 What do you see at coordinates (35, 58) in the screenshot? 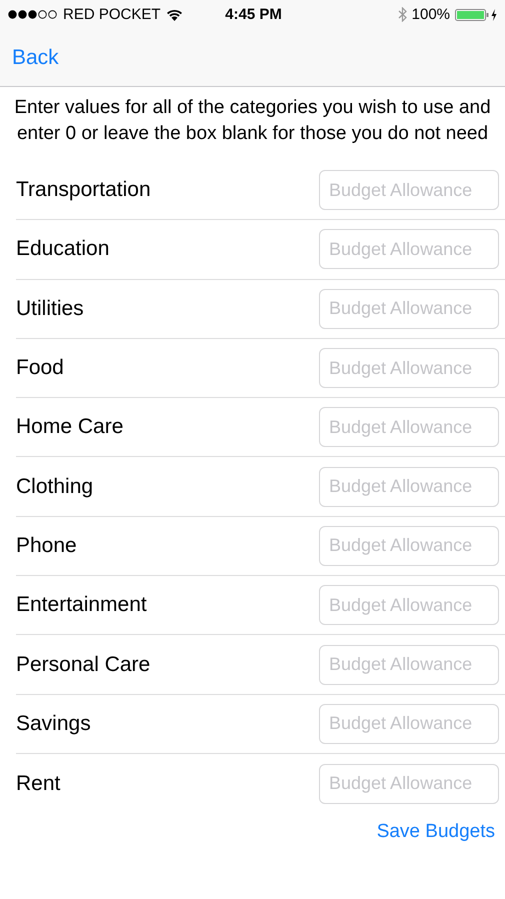
I see `back-button: Back` at bounding box center [35, 58].